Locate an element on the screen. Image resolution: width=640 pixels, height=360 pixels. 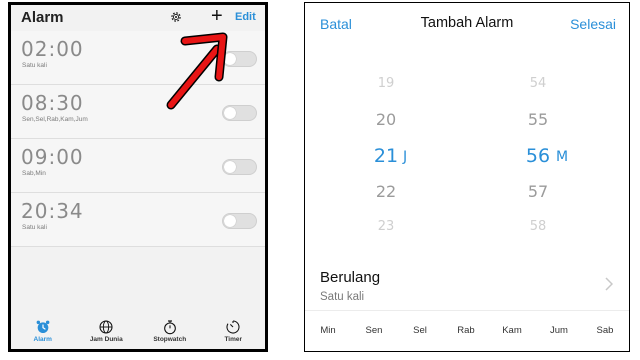
add-alarm-button: + is located at coordinates (217, 16).